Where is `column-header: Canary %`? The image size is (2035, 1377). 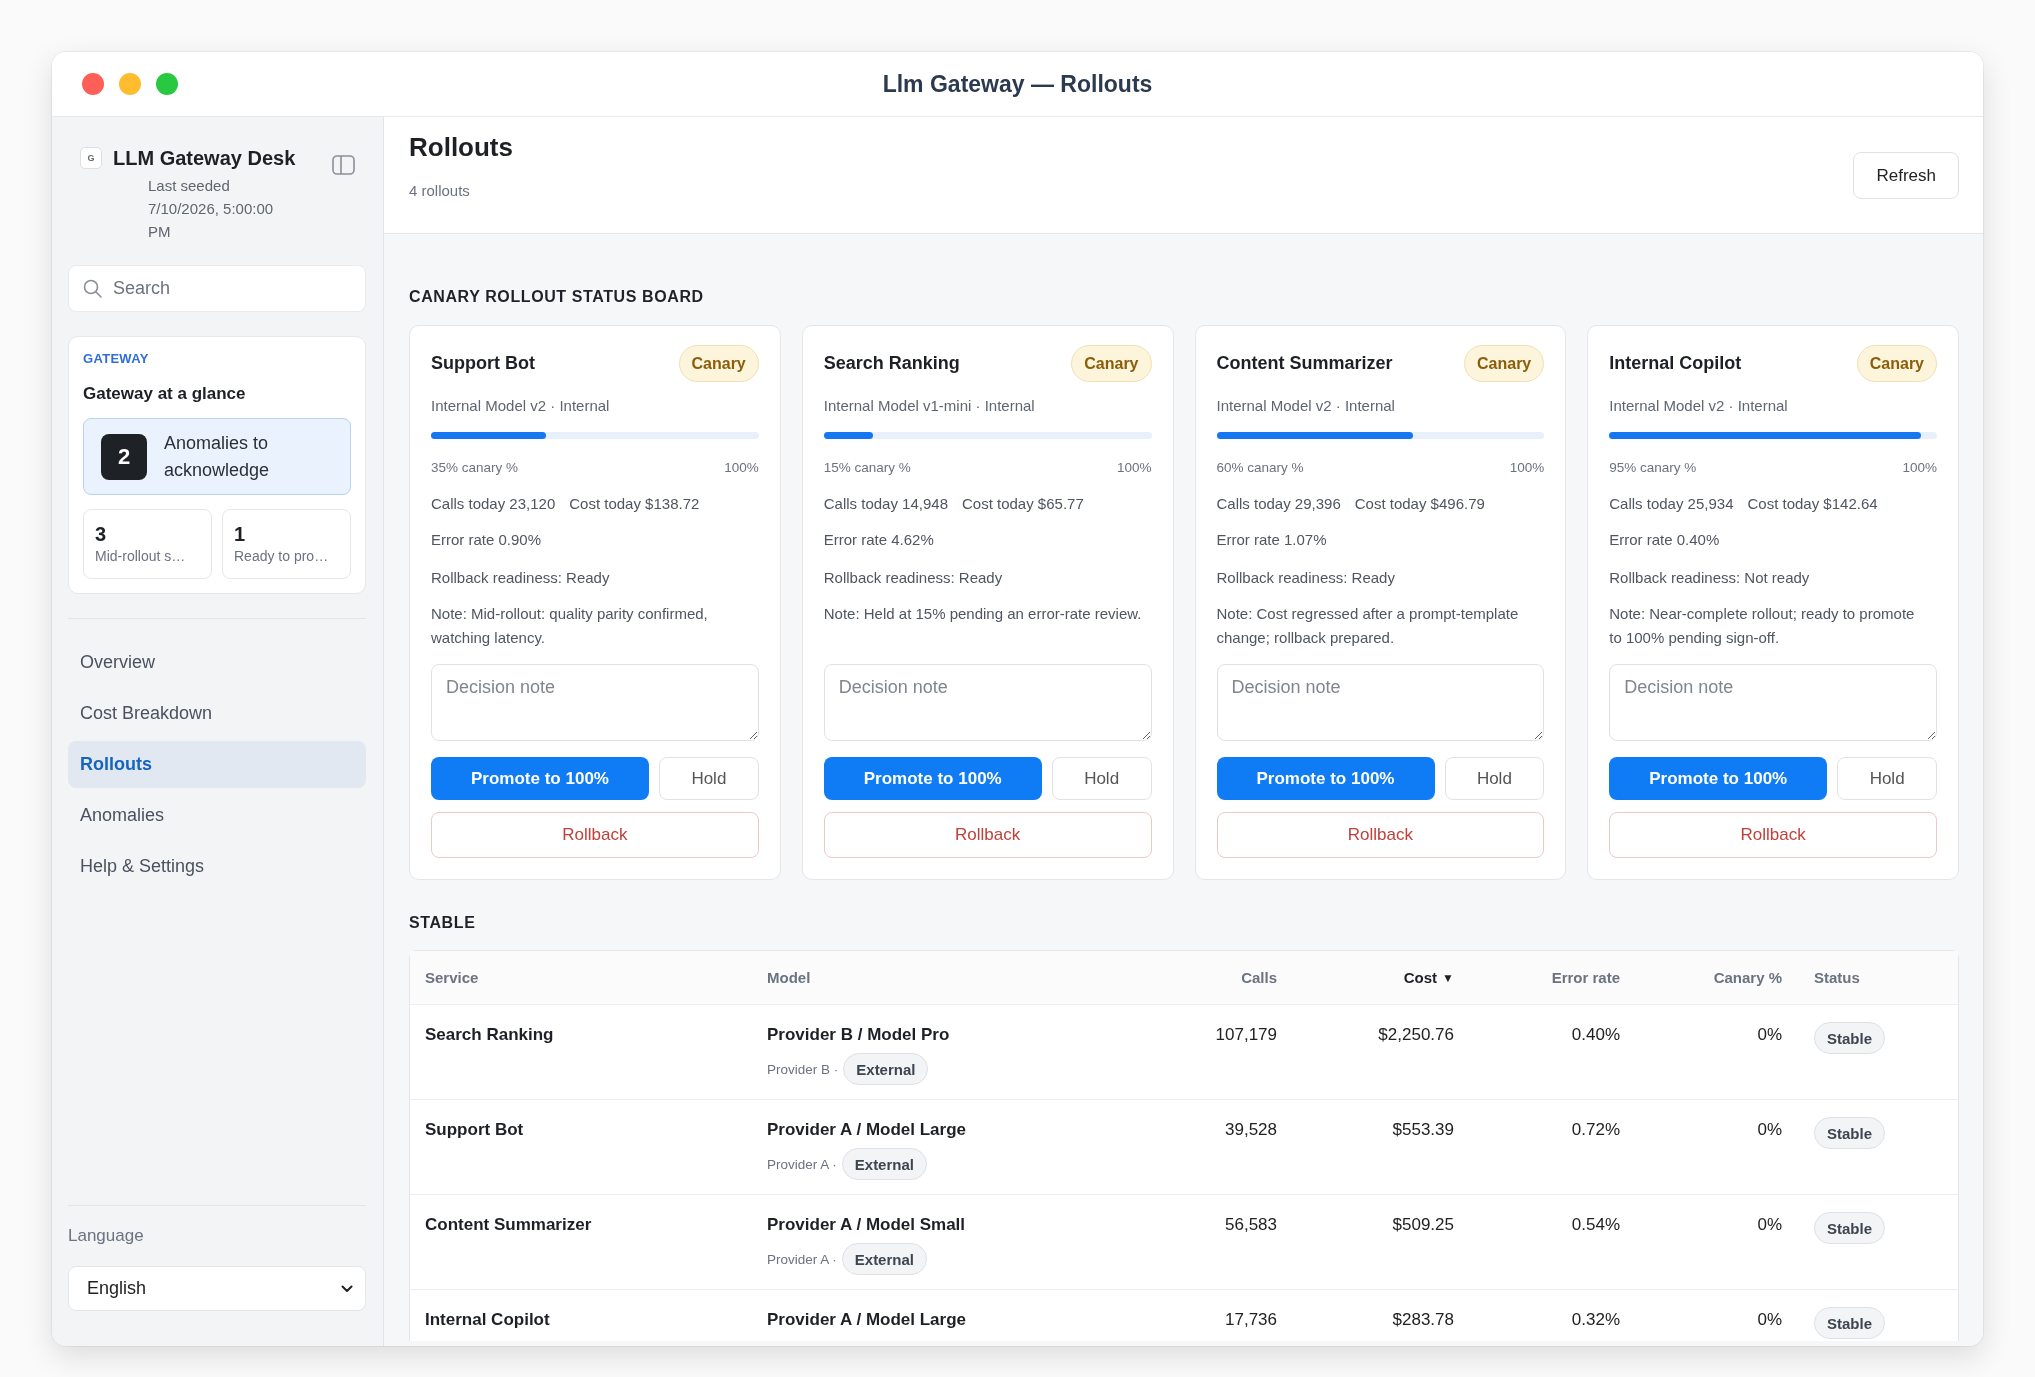 column-header: Canary % is located at coordinates (1747, 977).